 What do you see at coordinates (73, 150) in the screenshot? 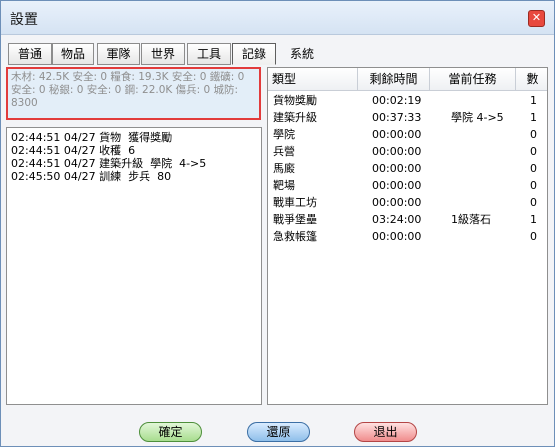
I see `log-line: 02:44:51 04/27 收穫 6` at bounding box center [73, 150].